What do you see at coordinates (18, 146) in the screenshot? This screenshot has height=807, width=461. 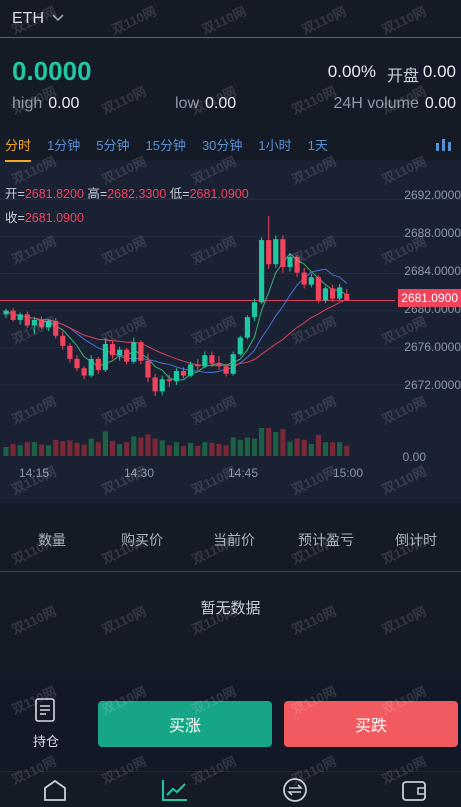 I see `tab-timeline: 分时` at bounding box center [18, 146].